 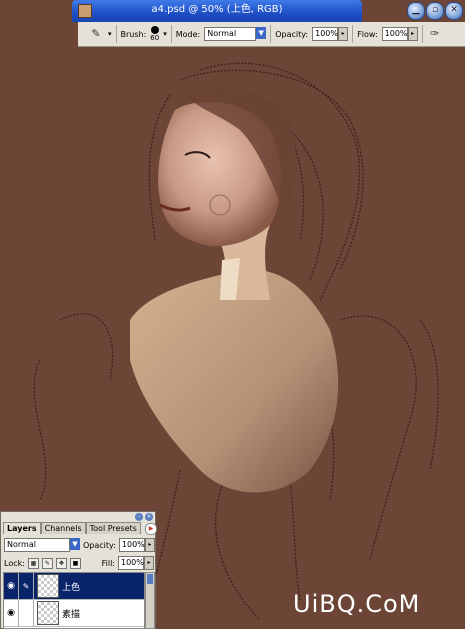 I want to click on mode-dropdown-icon: ▼, so click(x=261, y=33).